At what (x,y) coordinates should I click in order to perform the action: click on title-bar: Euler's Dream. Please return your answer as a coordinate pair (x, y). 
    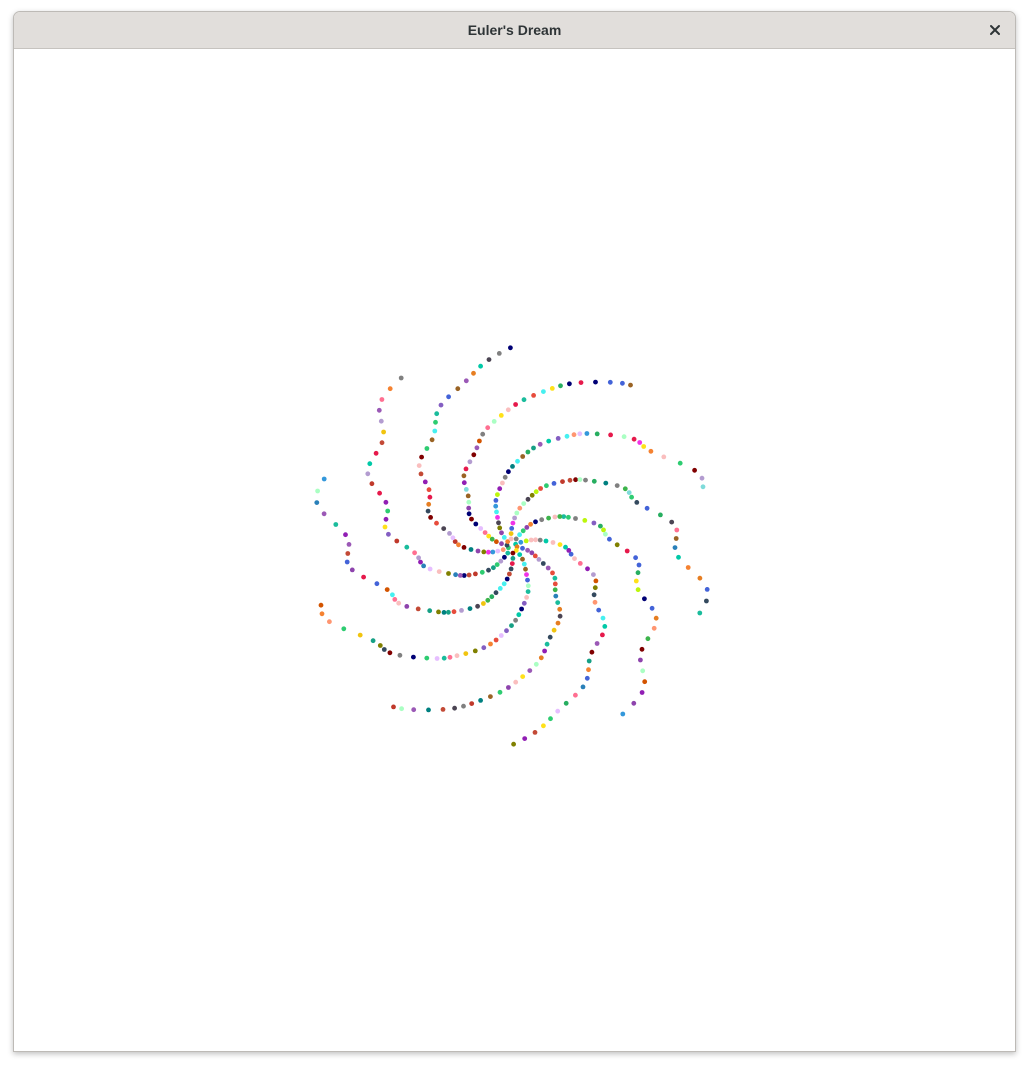
    Looking at the image, I should click on (514, 30).